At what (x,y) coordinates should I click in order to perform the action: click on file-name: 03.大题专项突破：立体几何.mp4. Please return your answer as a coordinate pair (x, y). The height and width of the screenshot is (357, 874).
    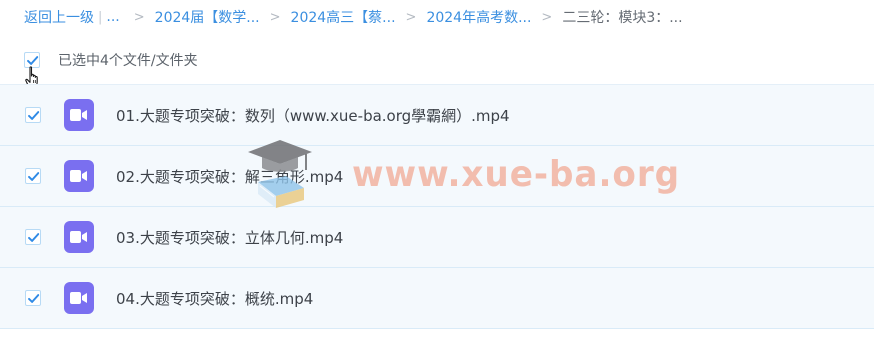
    Looking at the image, I should click on (229, 237).